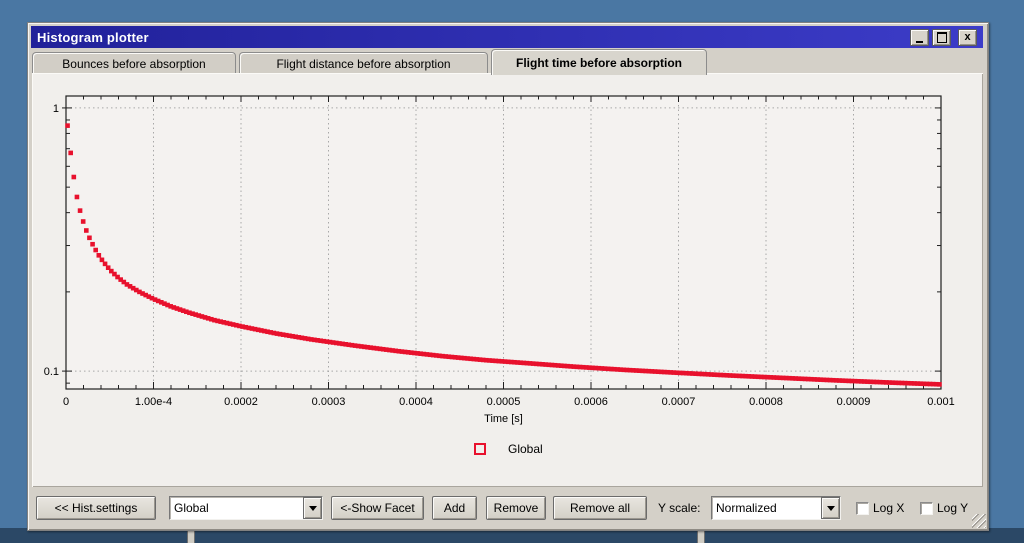 The width and height of the screenshot is (1024, 543). What do you see at coordinates (854, 402) in the screenshot?
I see `svg-text: 0.0009` at bounding box center [854, 402].